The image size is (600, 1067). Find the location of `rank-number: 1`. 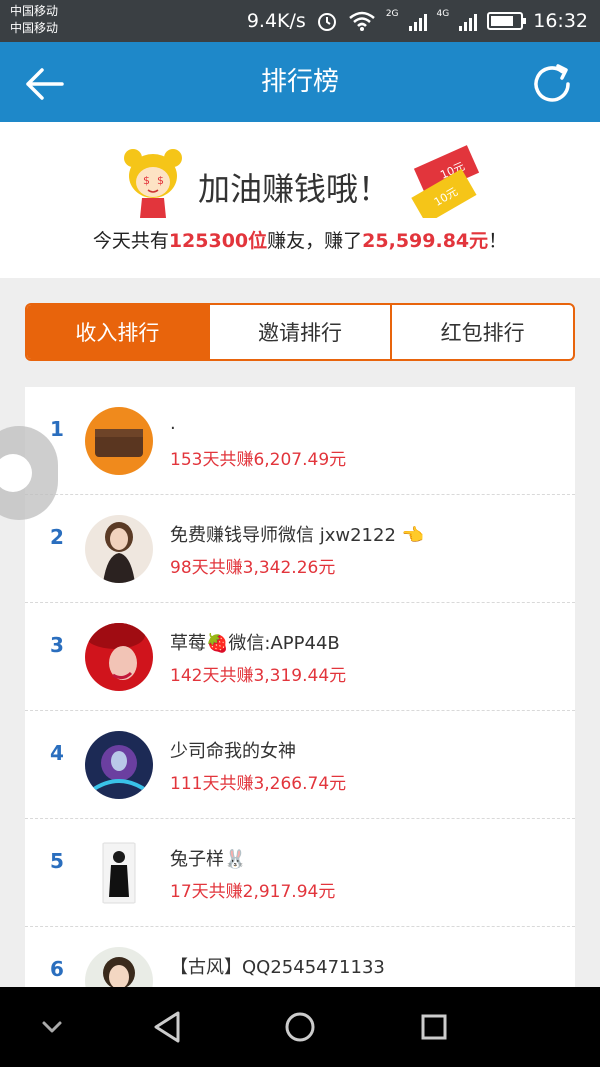

rank-number: 1 is located at coordinates (57, 429).